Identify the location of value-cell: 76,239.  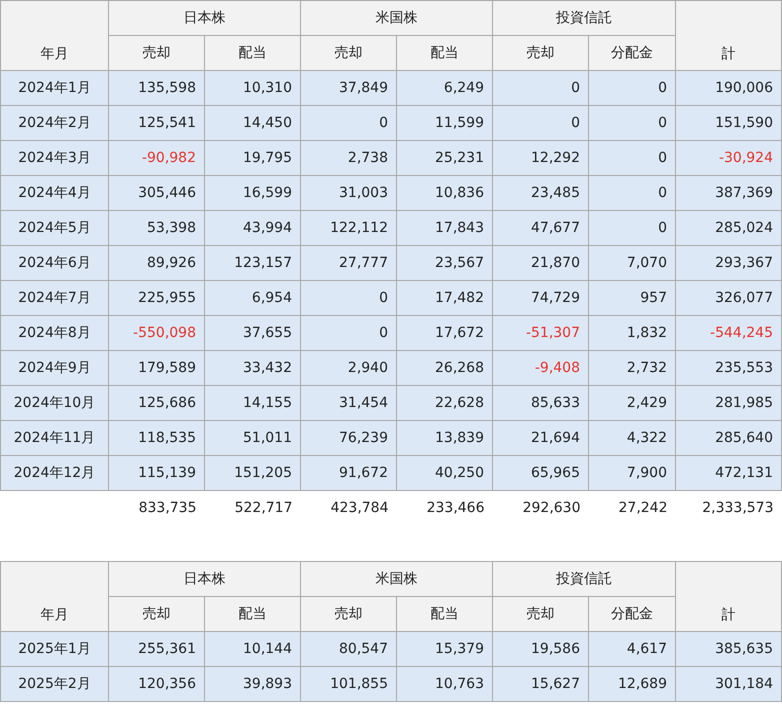
(348, 438).